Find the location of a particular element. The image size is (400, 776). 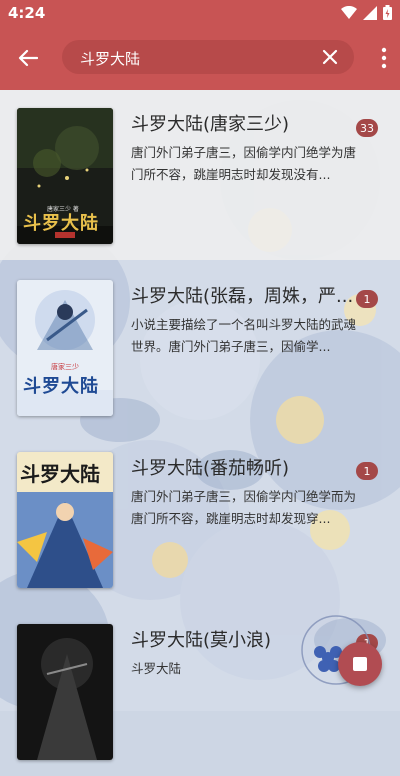

back-button is located at coordinates (28, 58).